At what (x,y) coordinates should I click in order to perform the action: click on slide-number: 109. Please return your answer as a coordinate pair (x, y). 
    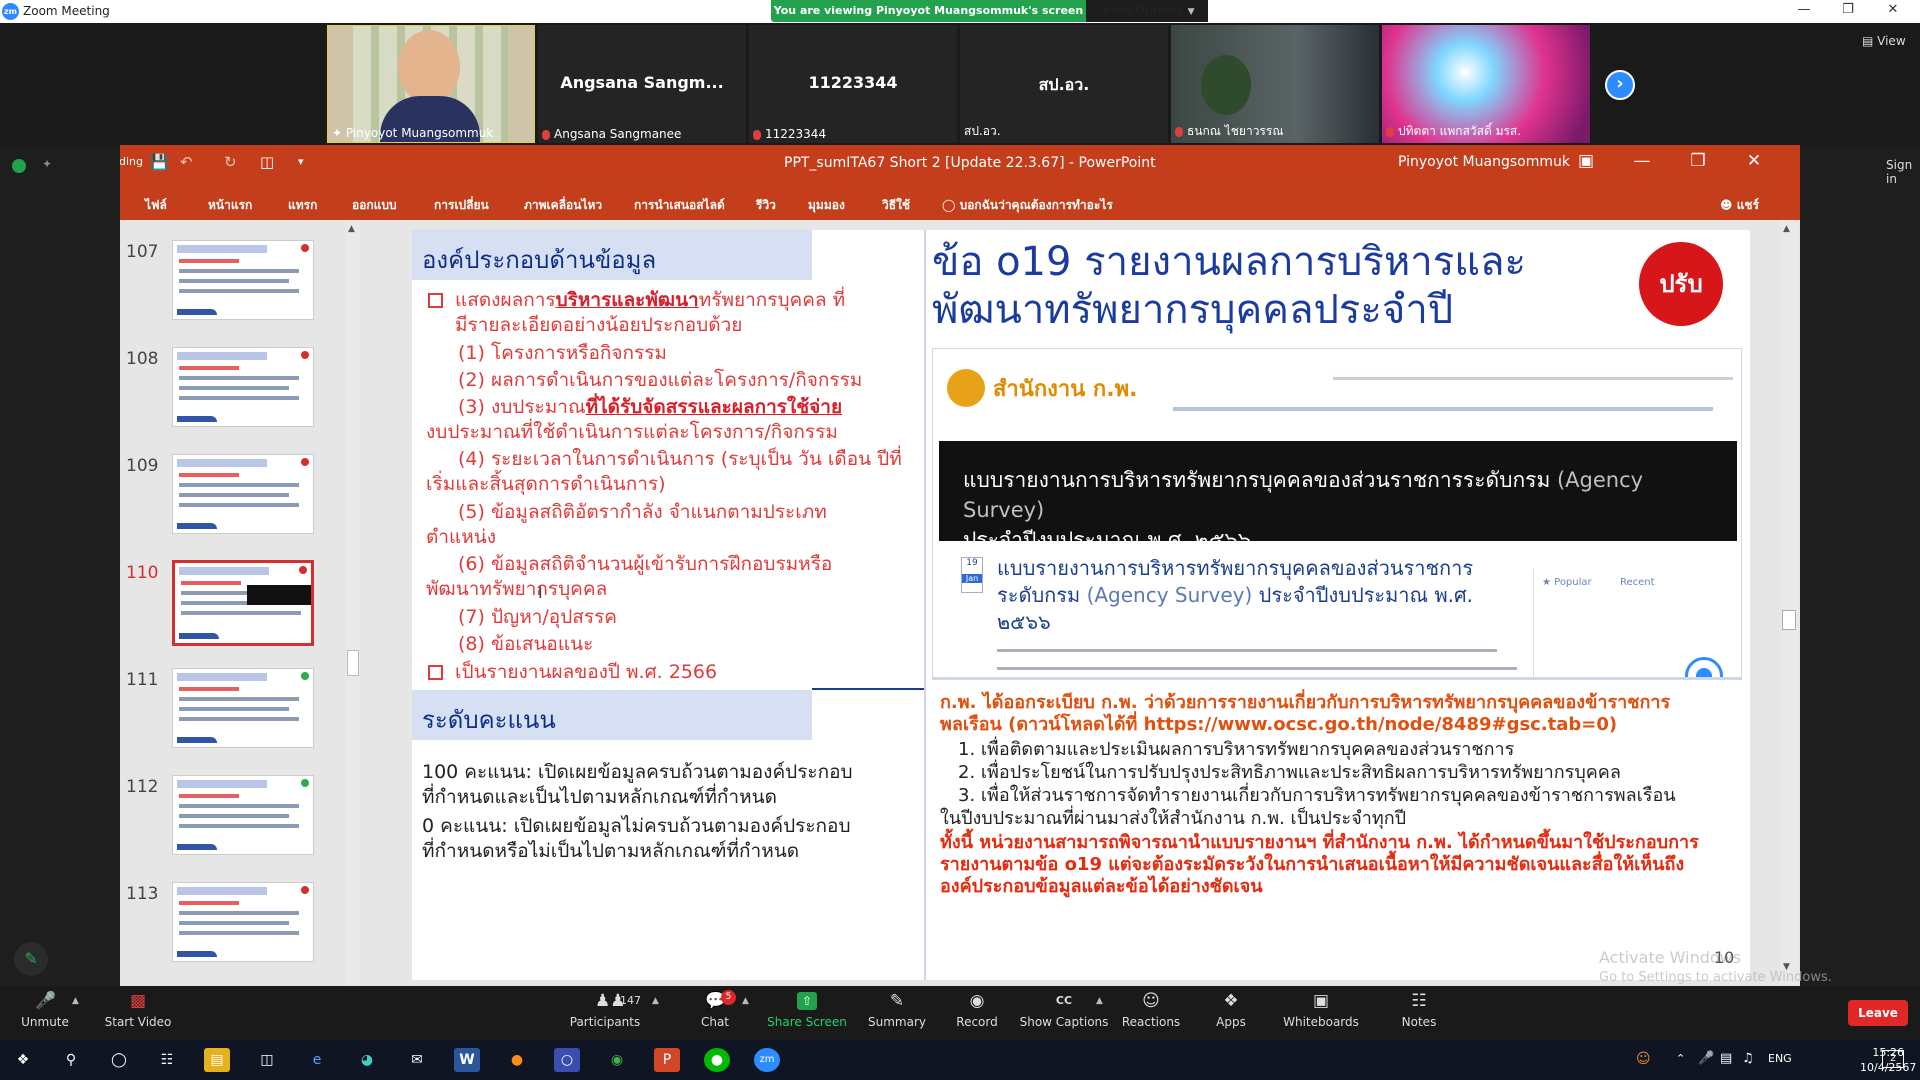
    Looking at the image, I should click on (142, 466).